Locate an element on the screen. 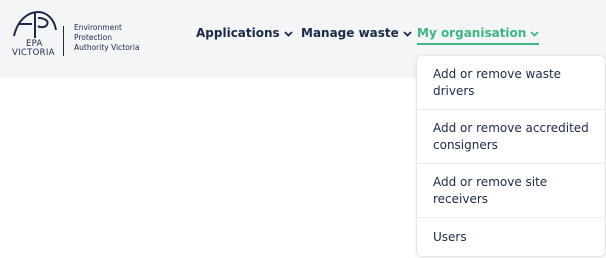 The image size is (606, 258). epa-logo-icon is located at coordinates (35, 24).